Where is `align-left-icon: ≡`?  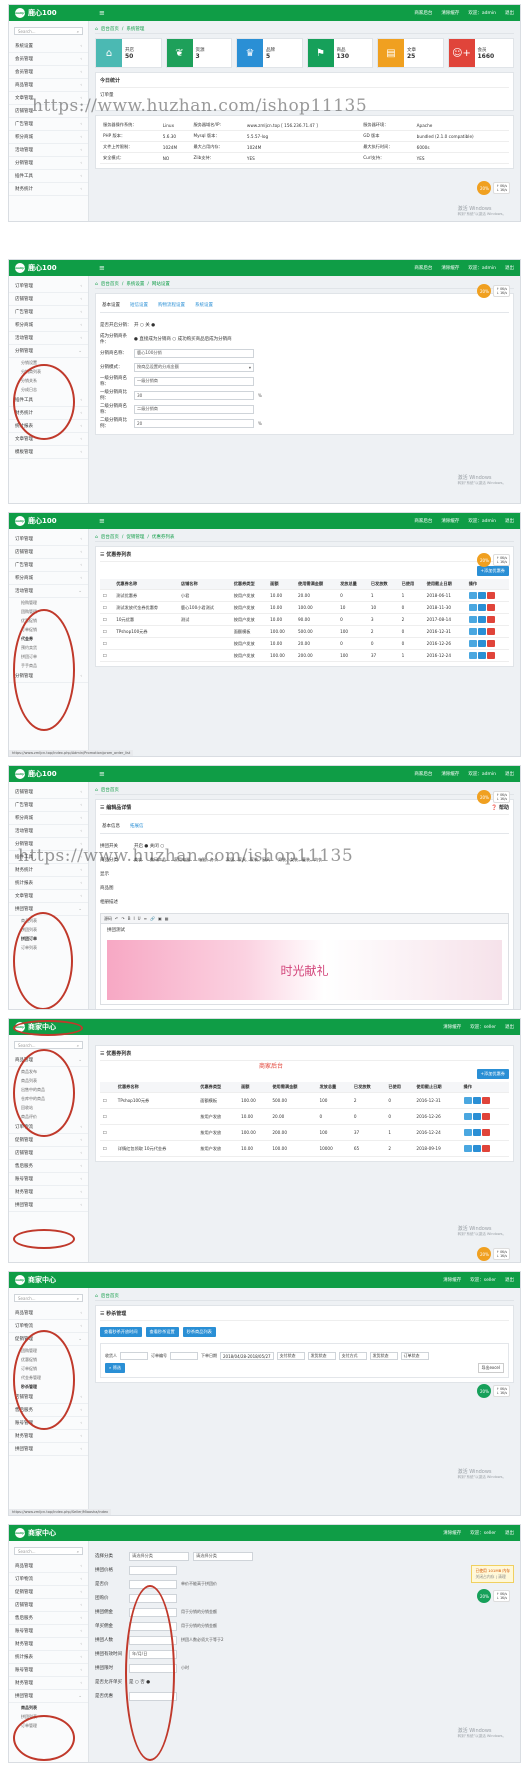 align-left-icon: ≡ is located at coordinates (145, 918).